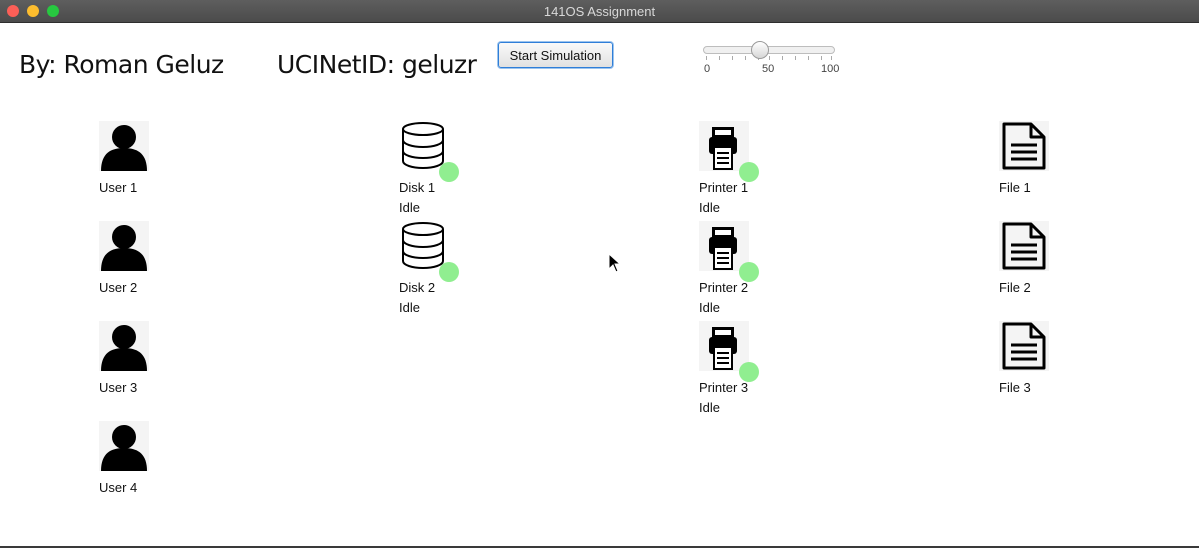 This screenshot has height=548, width=1199. What do you see at coordinates (760, 50) in the screenshot?
I see `slider-thumb` at bounding box center [760, 50].